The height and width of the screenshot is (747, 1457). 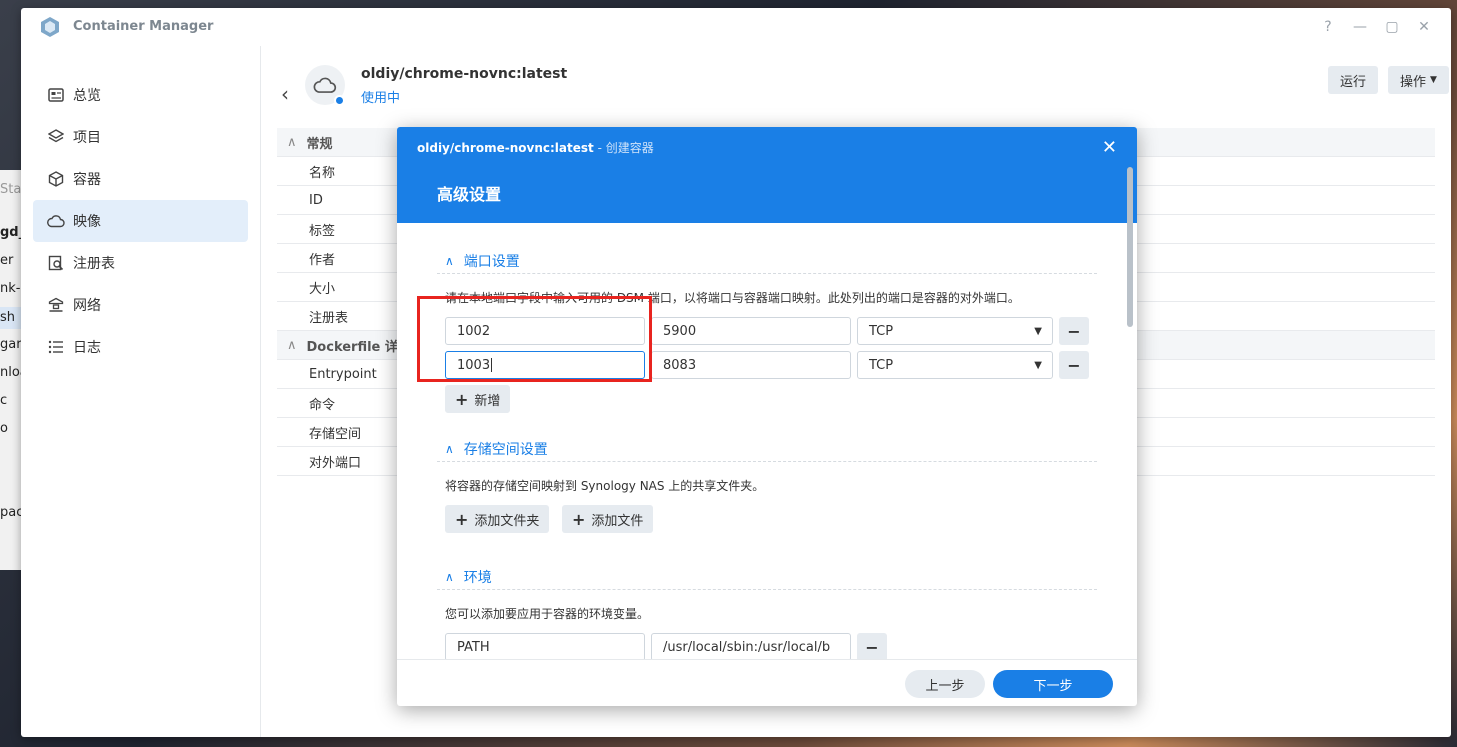 I want to click on sidebar-item-projects: 项目, so click(x=140, y=137).